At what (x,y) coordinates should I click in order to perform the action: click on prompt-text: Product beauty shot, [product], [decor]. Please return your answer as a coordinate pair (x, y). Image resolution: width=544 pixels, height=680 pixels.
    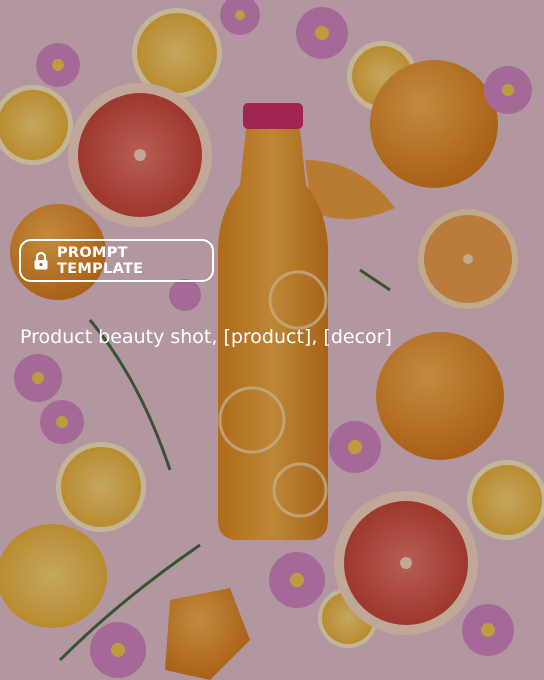
    Looking at the image, I should click on (206, 337).